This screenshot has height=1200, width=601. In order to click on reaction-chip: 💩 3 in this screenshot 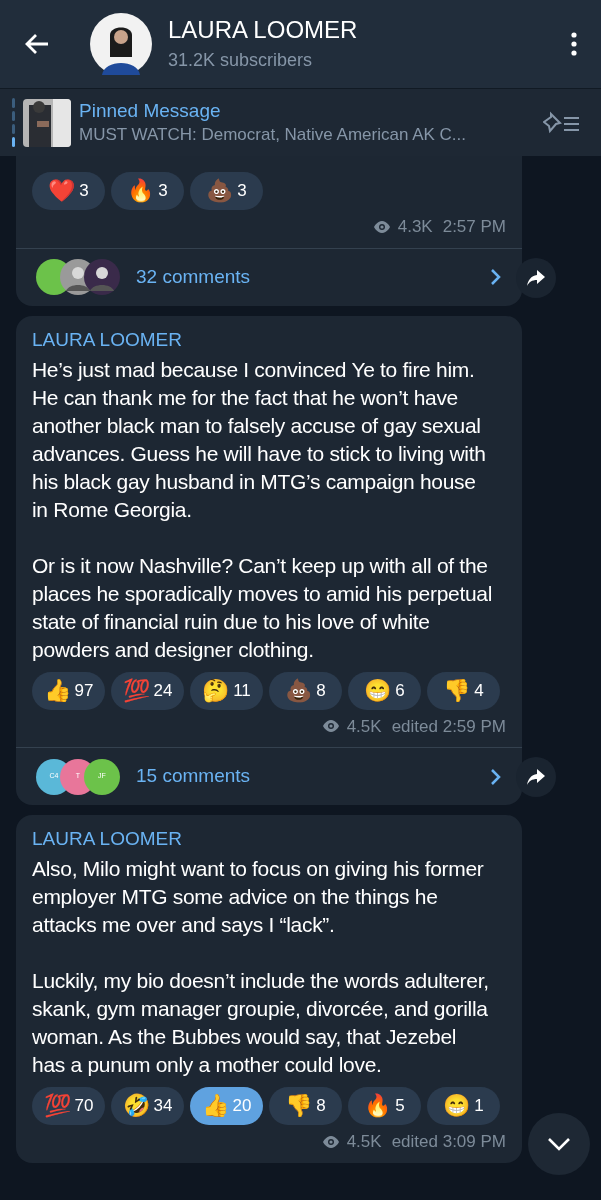, I will do `click(226, 191)`.